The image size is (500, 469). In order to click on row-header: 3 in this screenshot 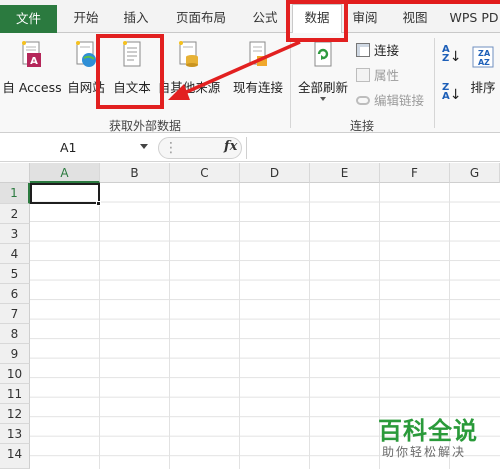, I will do `click(15, 234)`.